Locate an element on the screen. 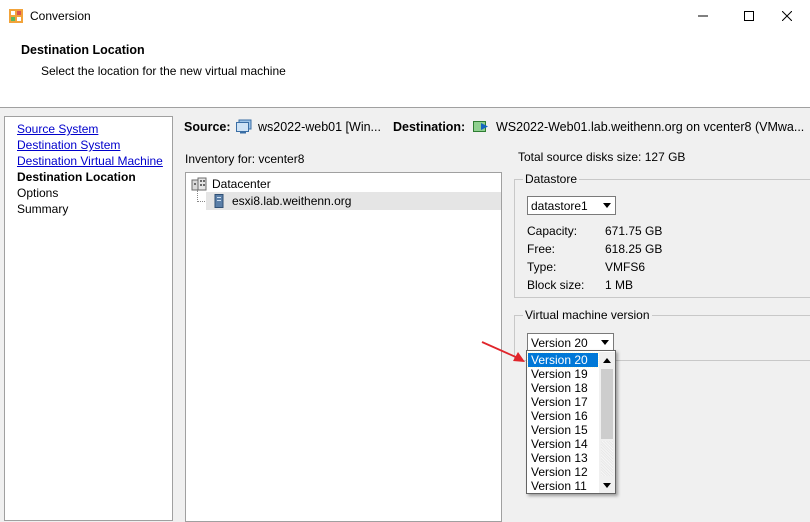 Image resolution: width=810 pixels, height=522 pixels. close-icon is located at coordinates (787, 16).